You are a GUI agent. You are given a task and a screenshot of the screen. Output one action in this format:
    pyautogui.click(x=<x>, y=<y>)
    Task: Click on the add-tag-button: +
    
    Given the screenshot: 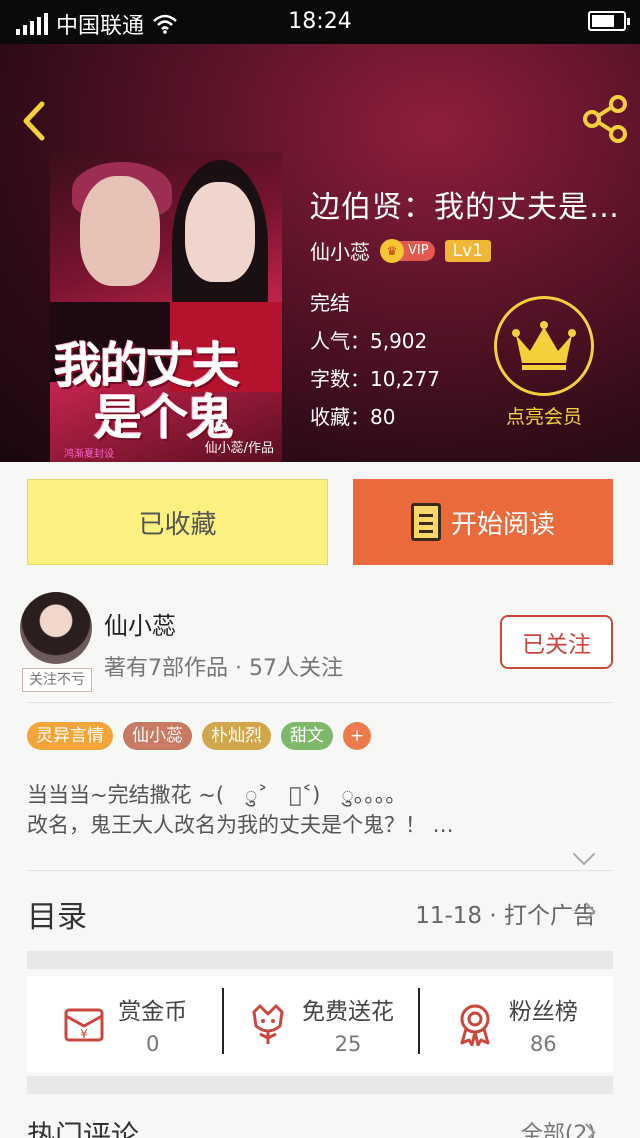 What is the action you would take?
    pyautogui.click(x=357, y=736)
    